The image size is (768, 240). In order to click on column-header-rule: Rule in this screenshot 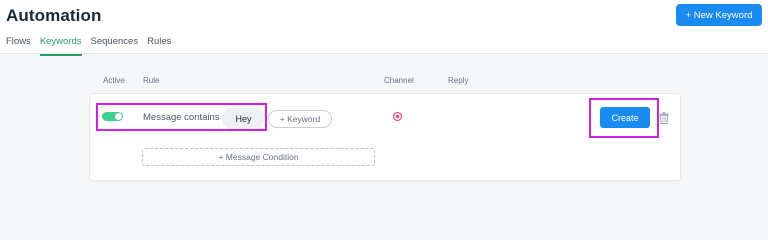, I will do `click(151, 80)`.